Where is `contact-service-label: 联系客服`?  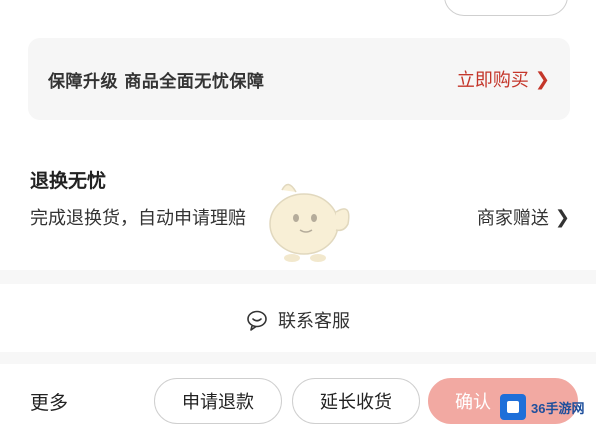
contact-service-label: 联系客服 is located at coordinates (314, 321).